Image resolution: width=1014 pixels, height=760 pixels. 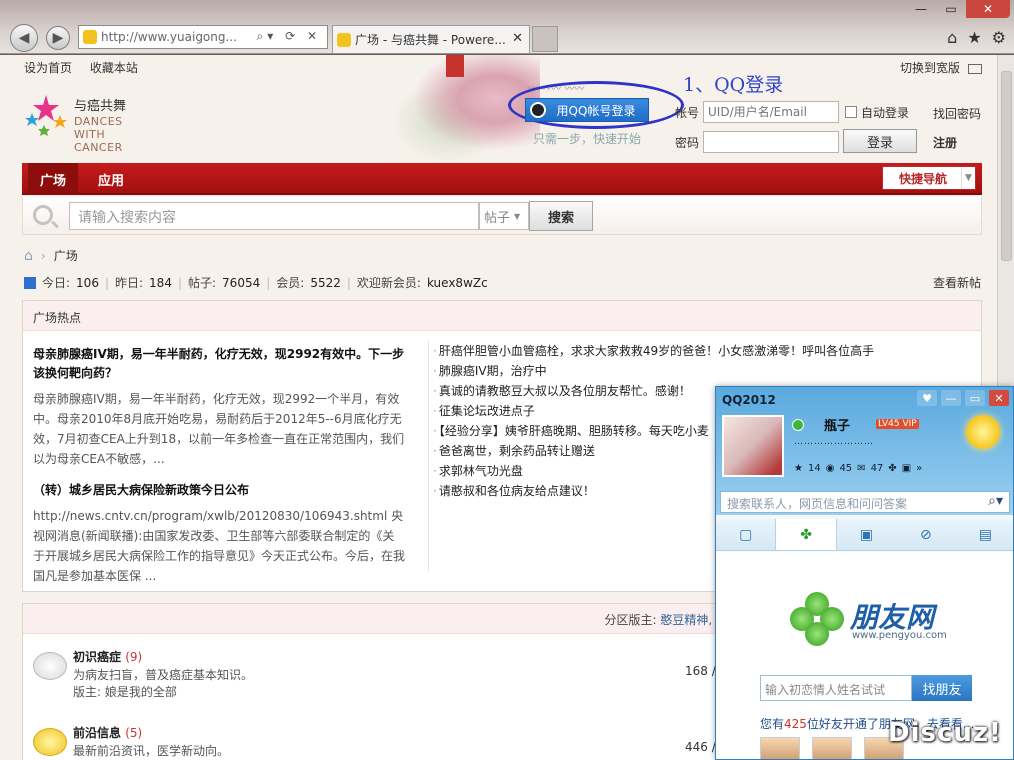 What do you see at coordinates (344, 40) in the screenshot?
I see `tab-favicon-icon` at bounding box center [344, 40].